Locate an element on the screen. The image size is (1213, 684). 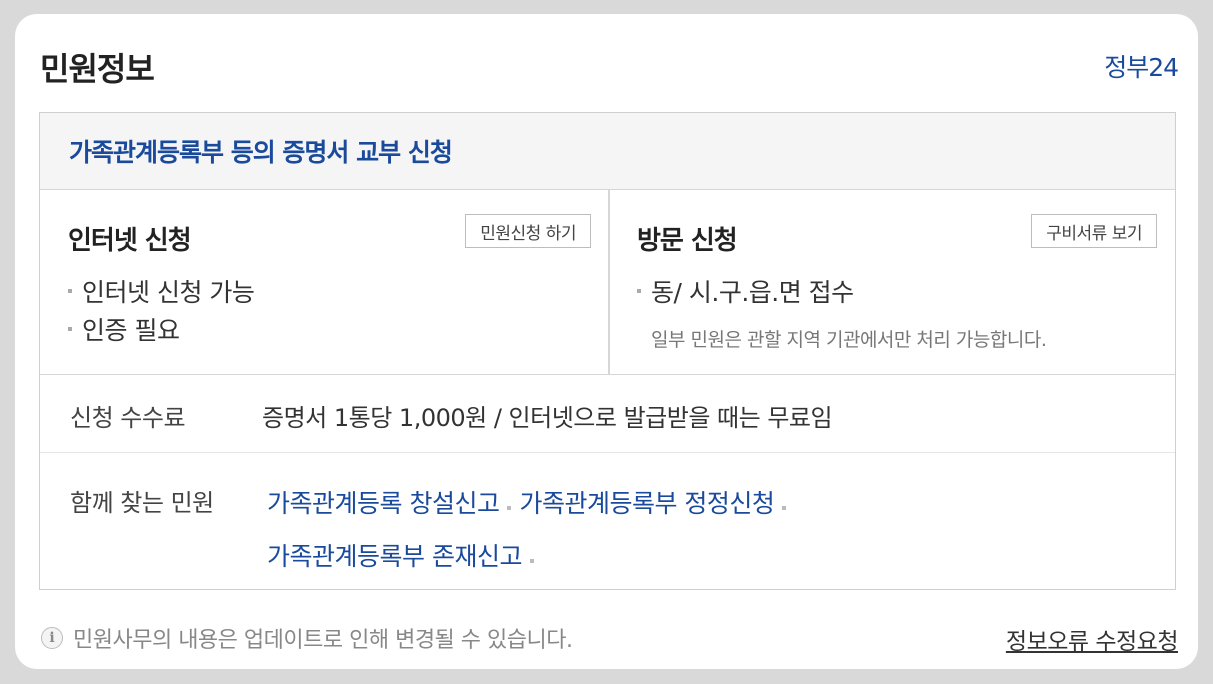
fee-label: 신청 수수료 is located at coordinates (128, 418).